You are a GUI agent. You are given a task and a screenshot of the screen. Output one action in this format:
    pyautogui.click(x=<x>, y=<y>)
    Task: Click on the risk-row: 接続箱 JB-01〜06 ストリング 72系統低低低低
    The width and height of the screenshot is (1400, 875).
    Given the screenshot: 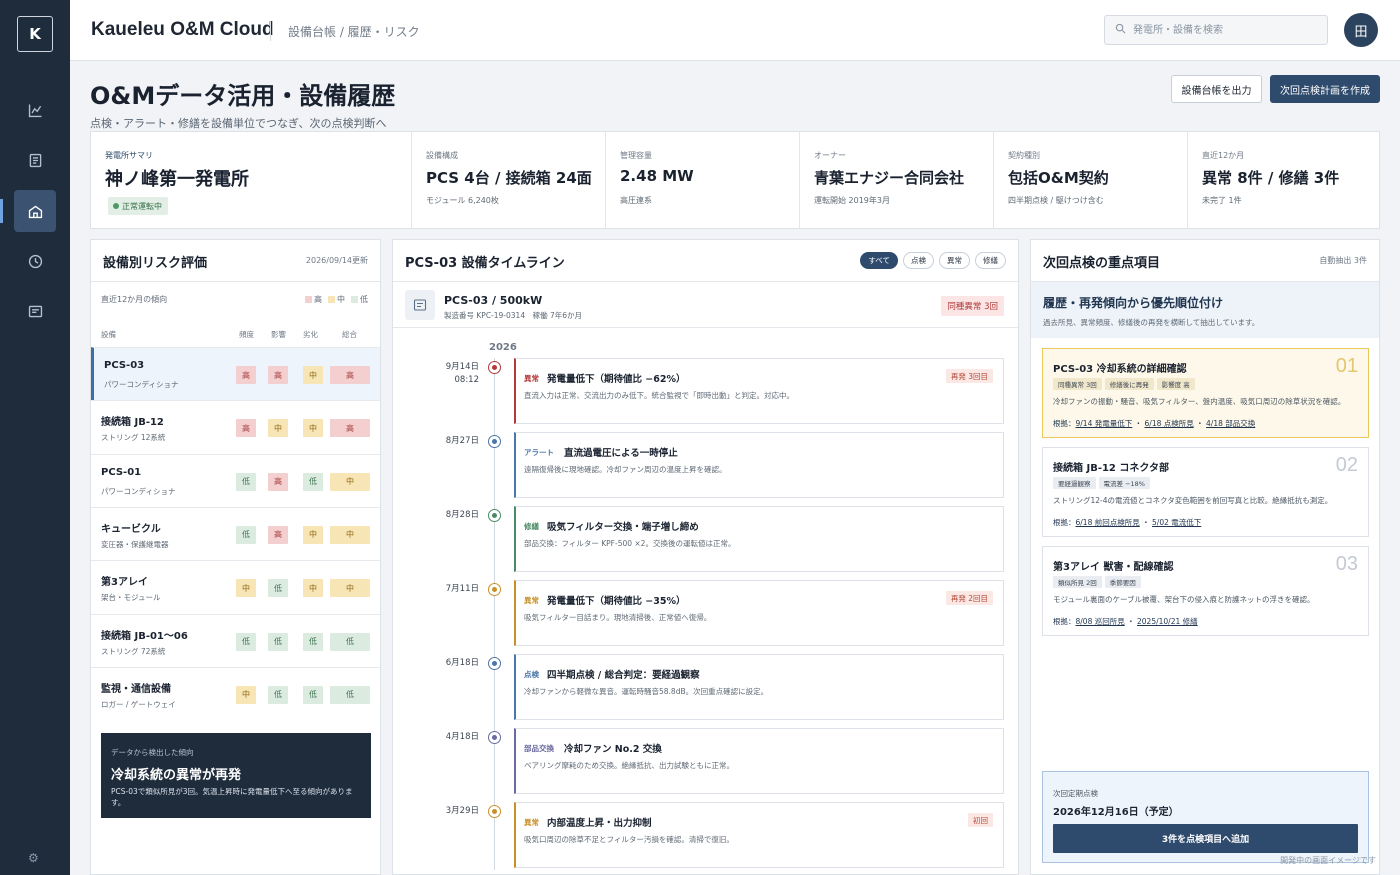 What is the action you would take?
    pyautogui.click(x=235, y=640)
    